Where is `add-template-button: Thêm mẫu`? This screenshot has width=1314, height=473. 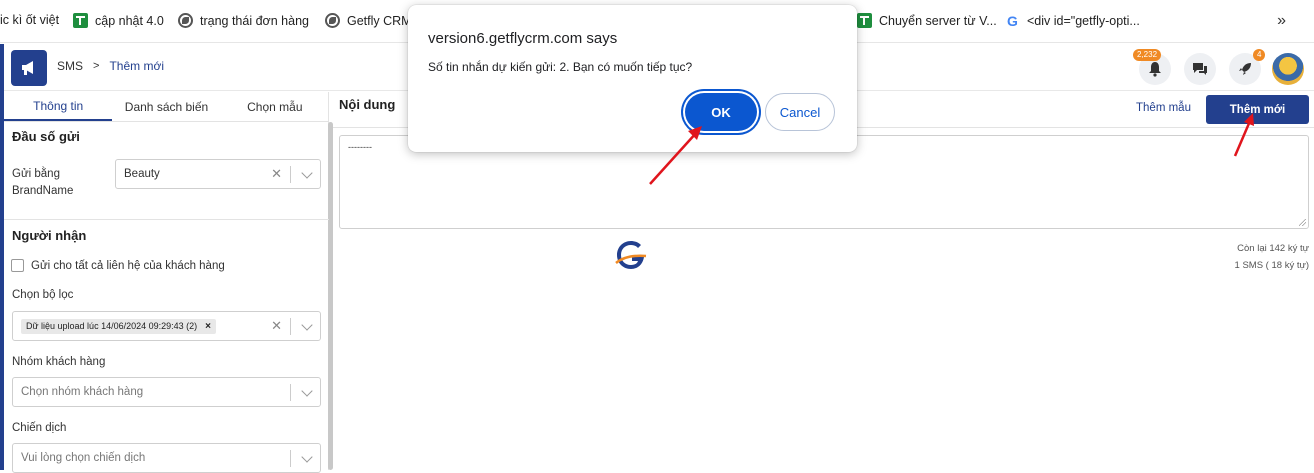 add-template-button: Thêm mẫu is located at coordinates (1163, 108).